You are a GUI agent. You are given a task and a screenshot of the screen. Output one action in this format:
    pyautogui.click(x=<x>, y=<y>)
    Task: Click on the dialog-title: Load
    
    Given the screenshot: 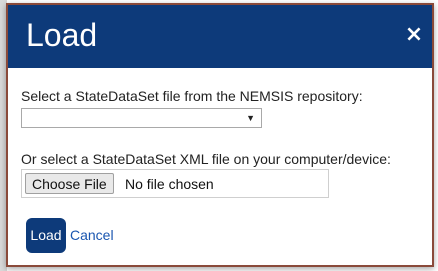 What is the action you would take?
    pyautogui.click(x=62, y=35)
    